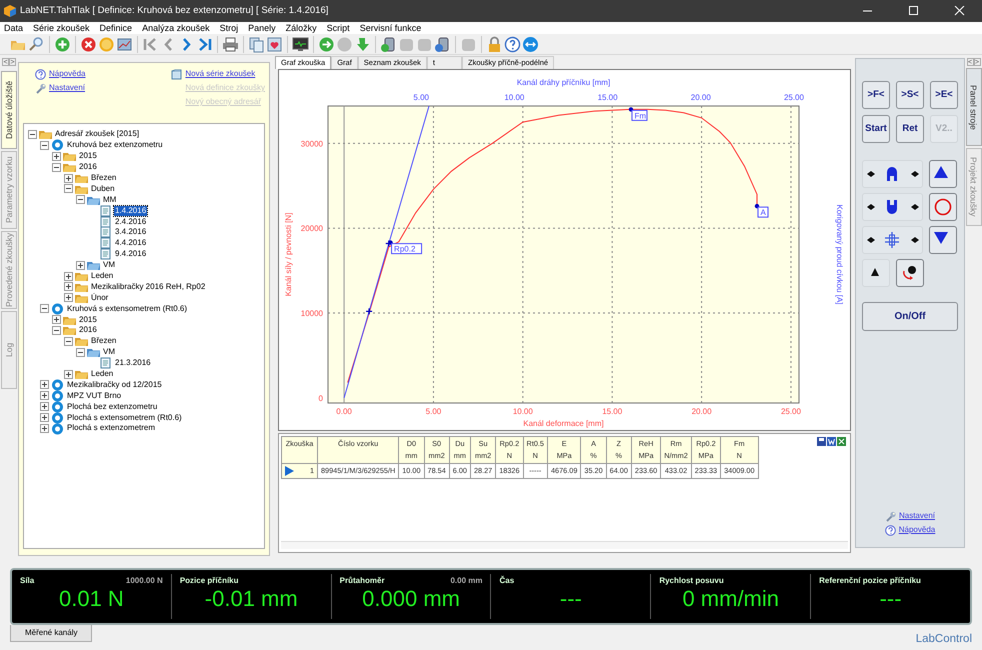 Image resolution: width=982 pixels, height=650 pixels. I want to click on tab: Měřené kanály, so click(51, 633).